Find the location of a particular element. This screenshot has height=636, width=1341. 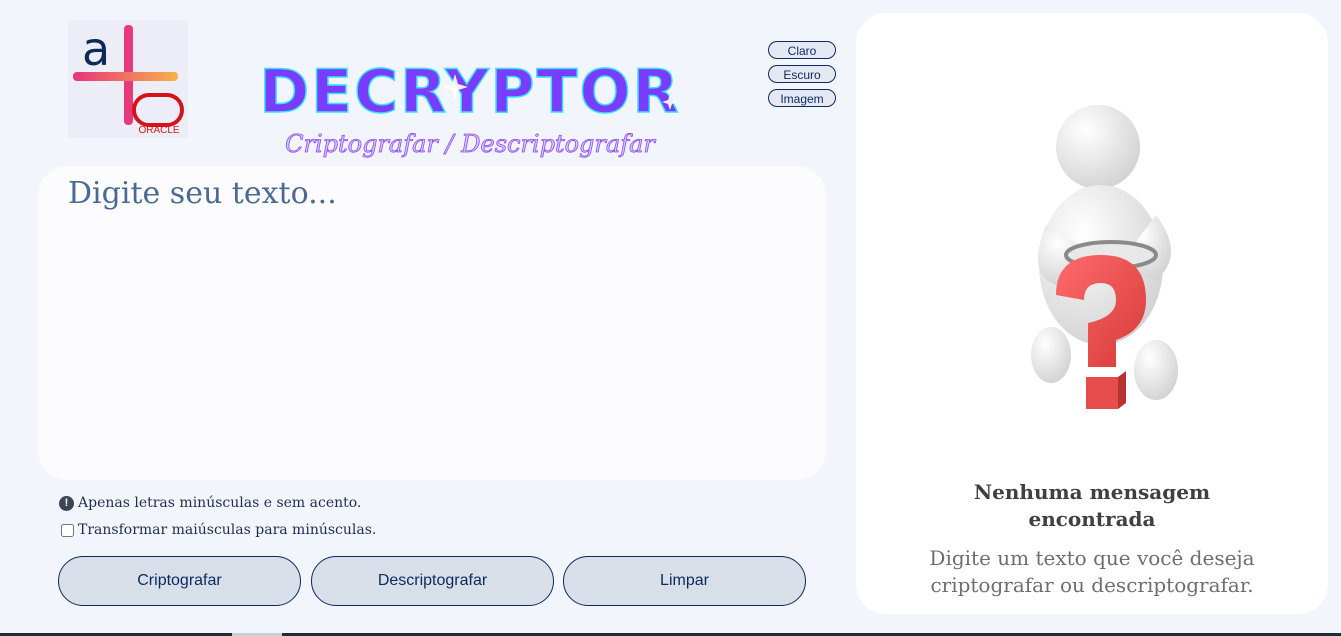

searching-person-illustration is located at coordinates (1101, 260).